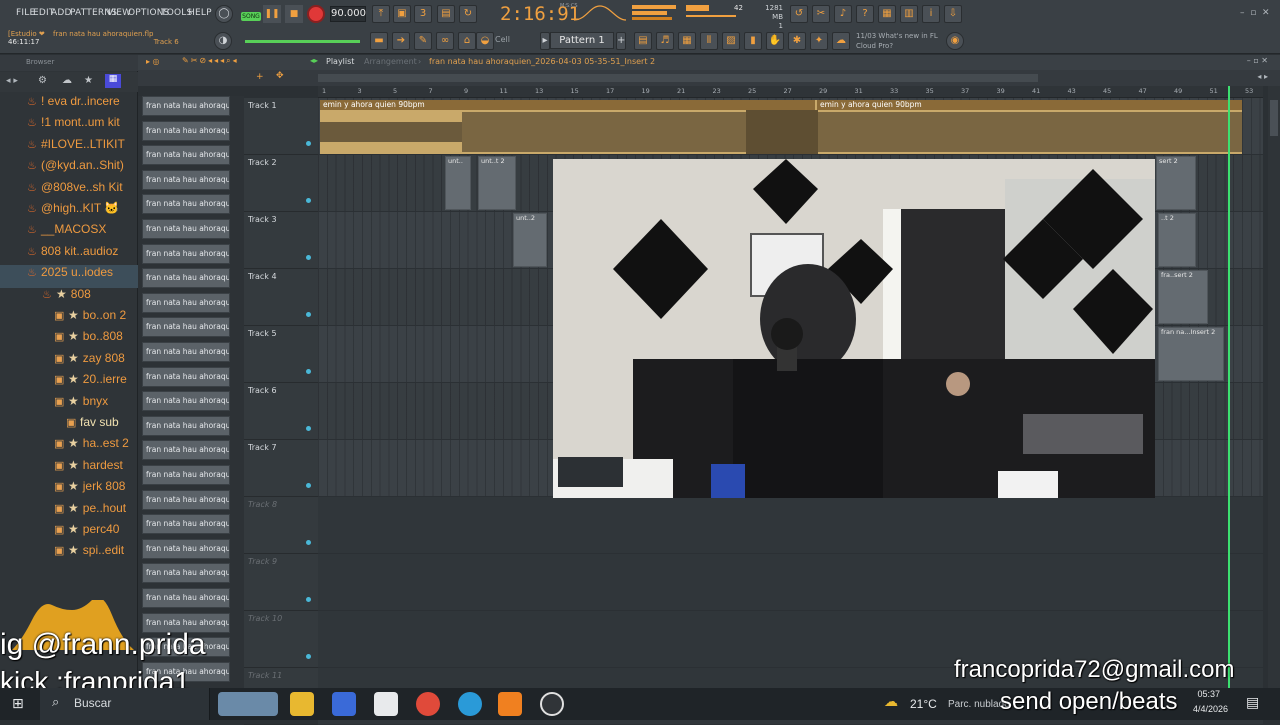  Describe the element at coordinates (955, 41) in the screenshot. I see `news-icon: ◉` at that location.